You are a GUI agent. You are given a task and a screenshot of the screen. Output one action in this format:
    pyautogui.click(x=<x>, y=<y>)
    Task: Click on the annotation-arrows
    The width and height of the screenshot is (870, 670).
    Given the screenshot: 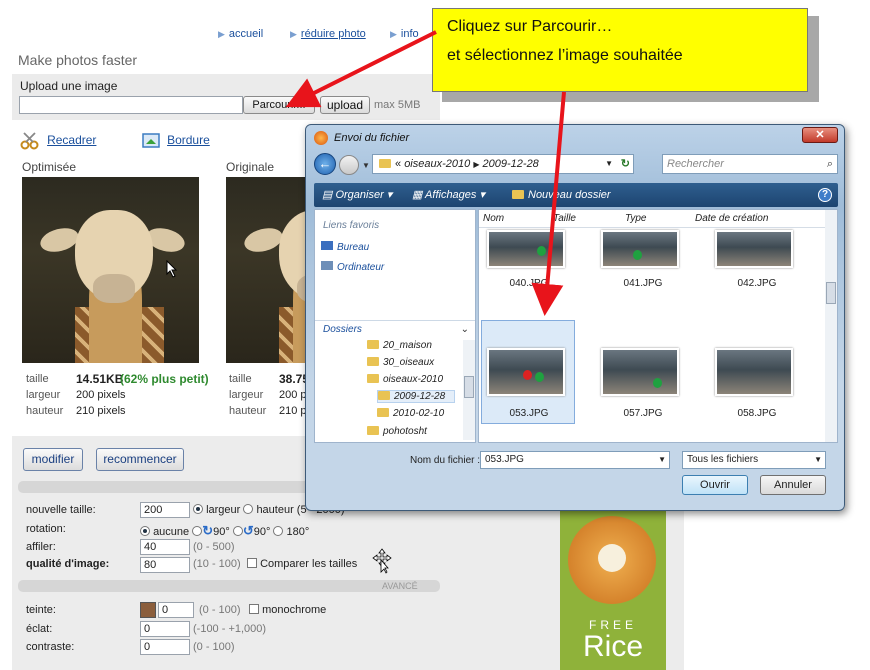 What is the action you would take?
    pyautogui.click(x=425, y=173)
    